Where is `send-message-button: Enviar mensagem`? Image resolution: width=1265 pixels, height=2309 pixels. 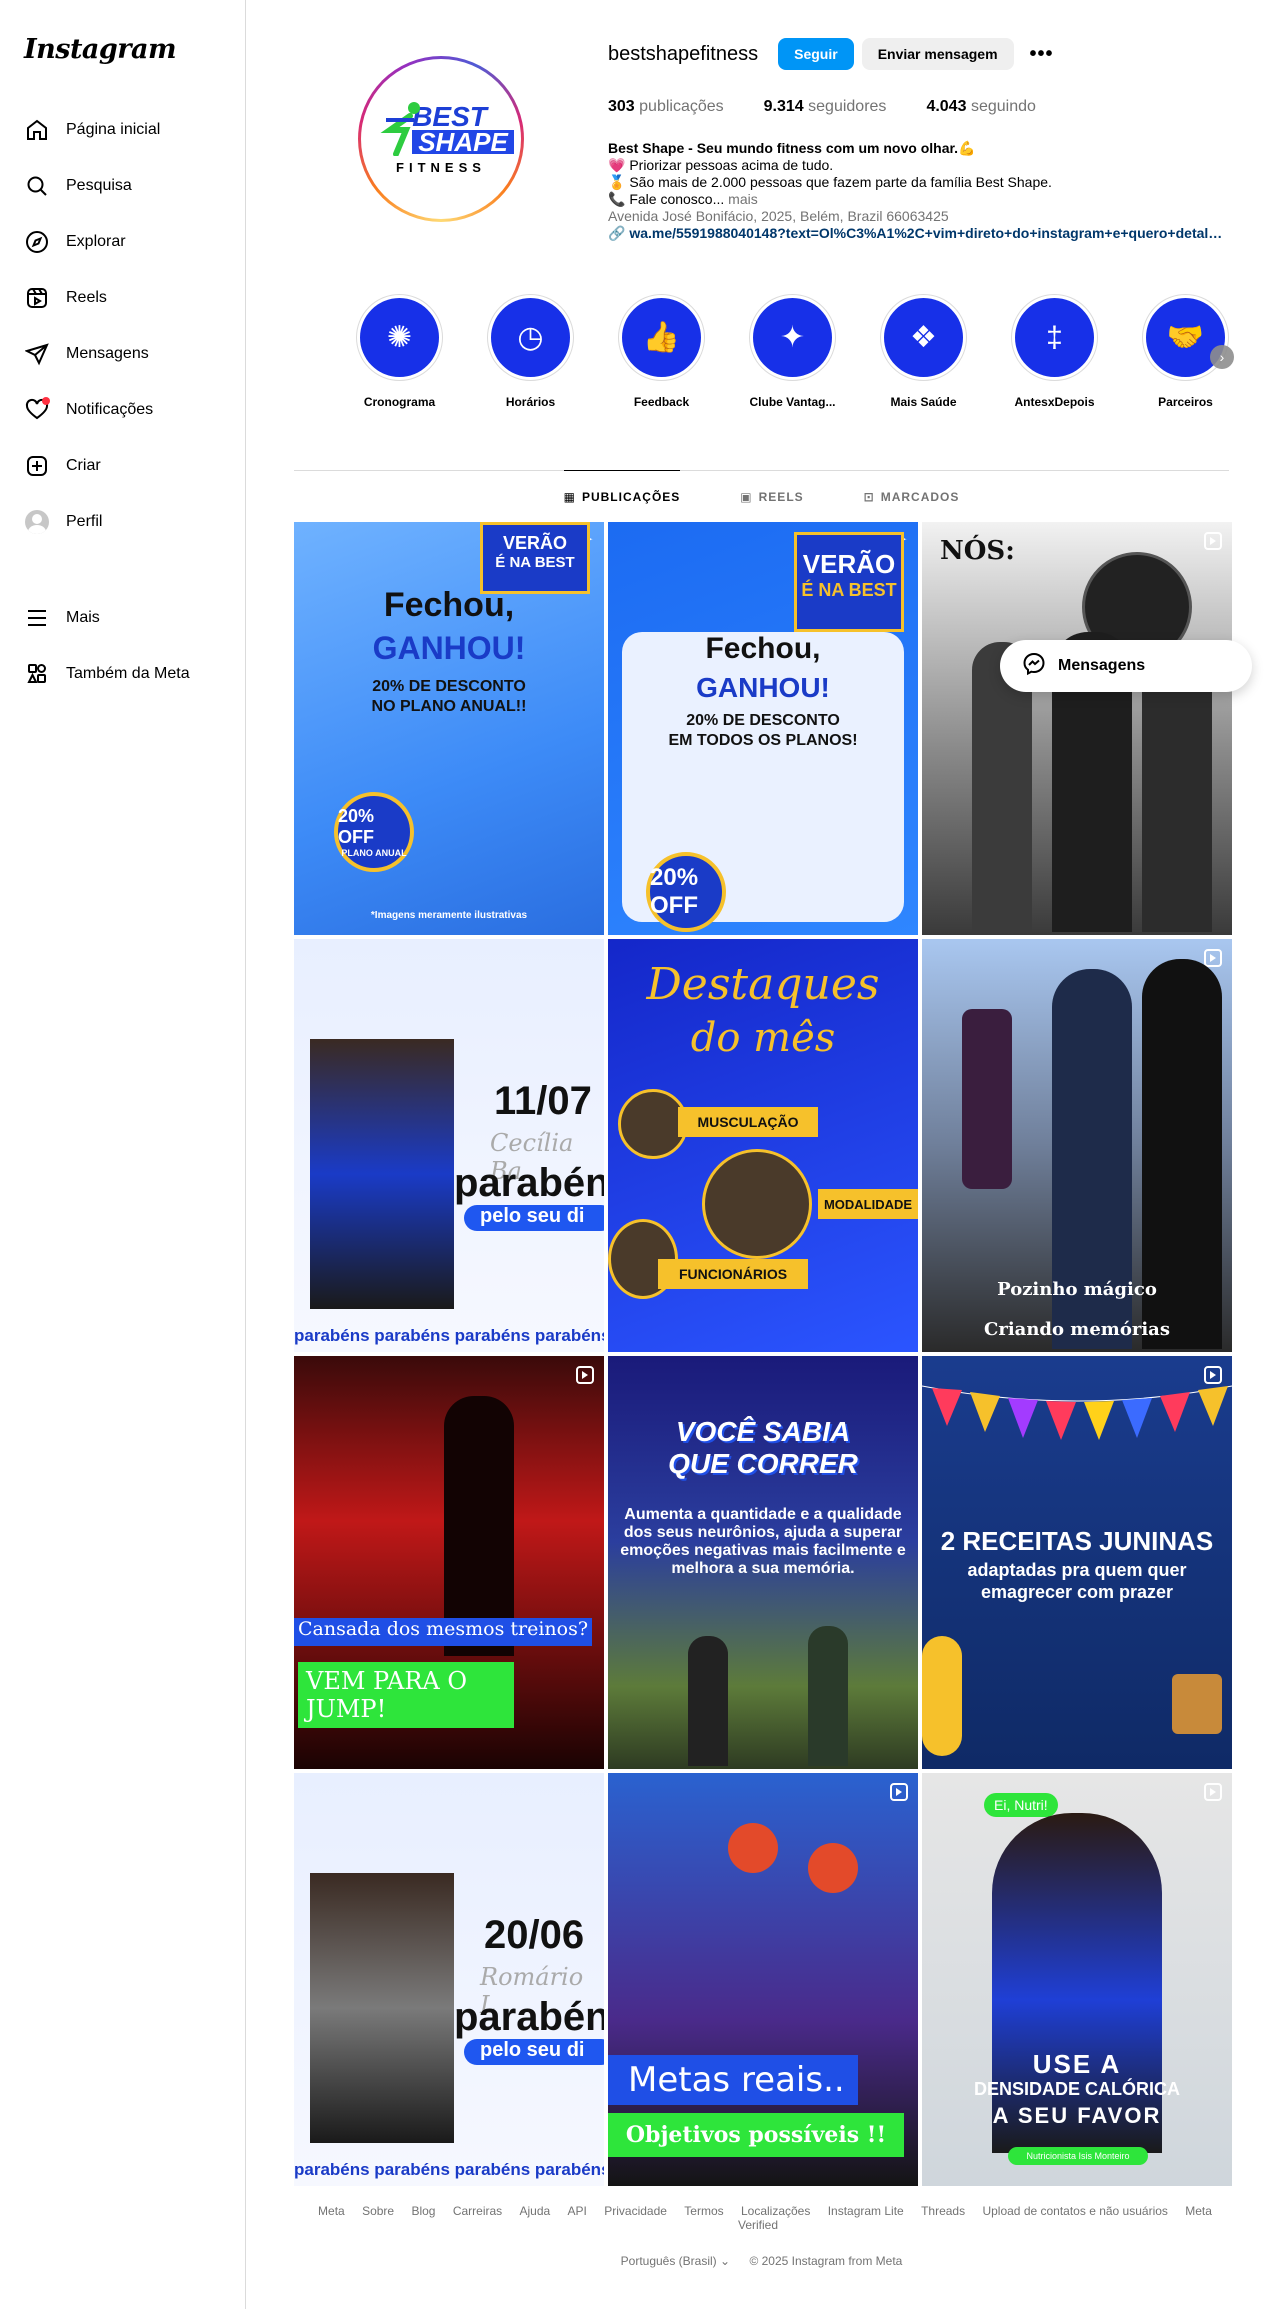 send-message-button: Enviar mensagem is located at coordinates (937, 54).